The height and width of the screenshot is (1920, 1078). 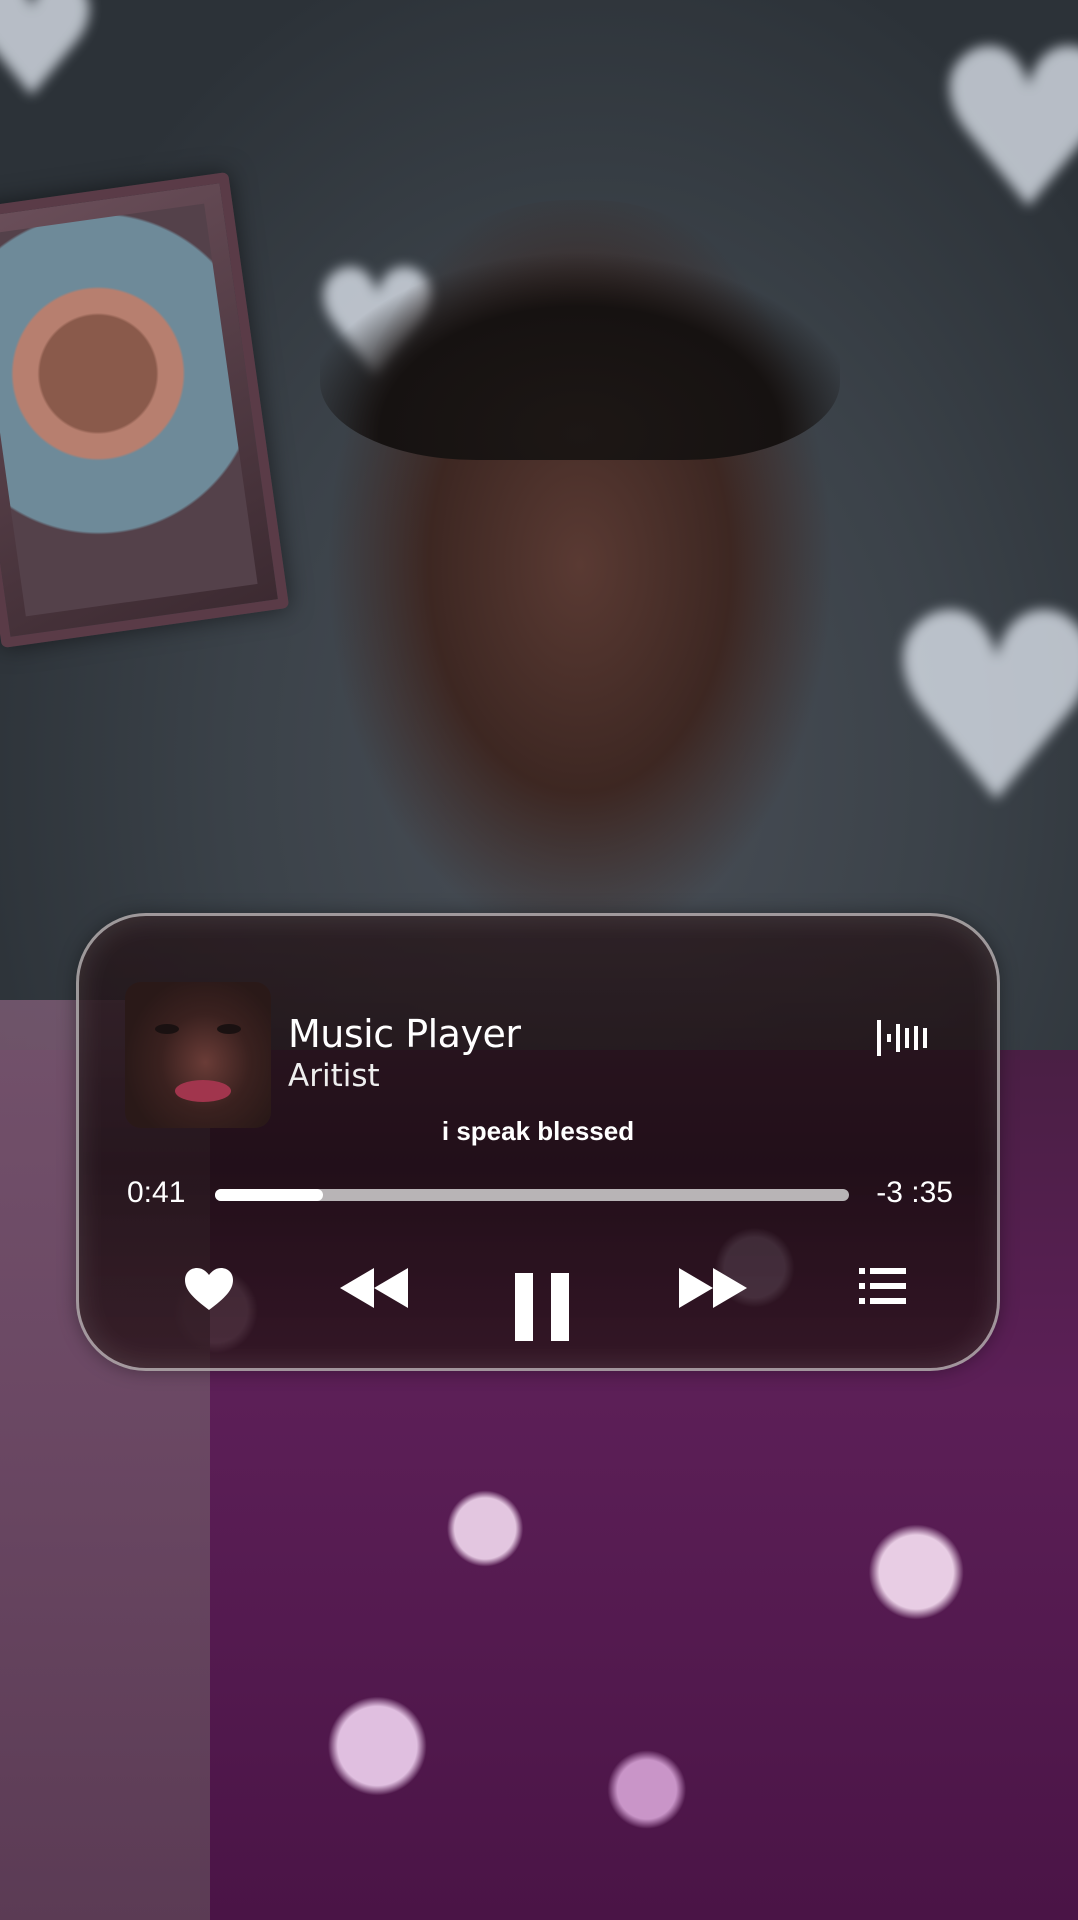 I want to click on person-hair, so click(x=580, y=330).